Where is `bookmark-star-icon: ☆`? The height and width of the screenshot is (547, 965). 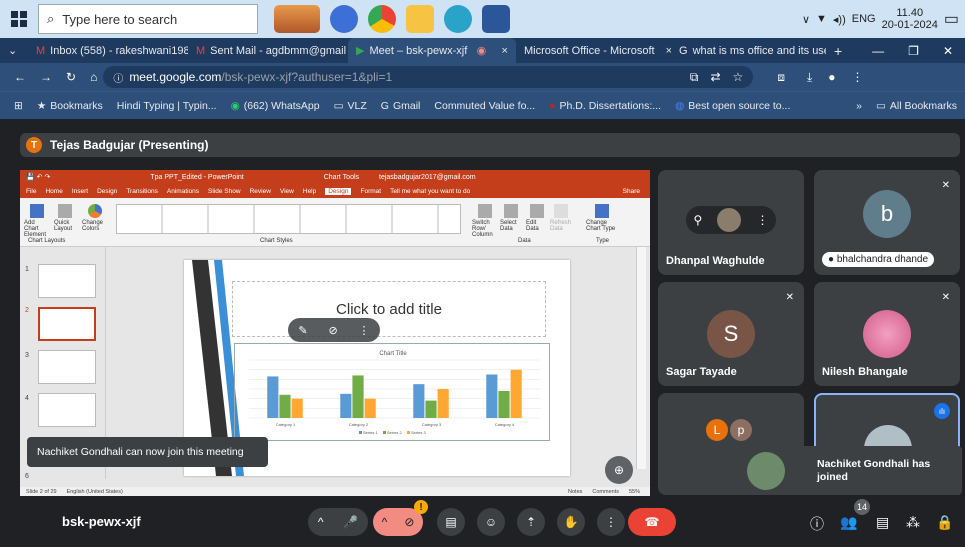
bookmark-star-icon: ☆ is located at coordinates (738, 77).